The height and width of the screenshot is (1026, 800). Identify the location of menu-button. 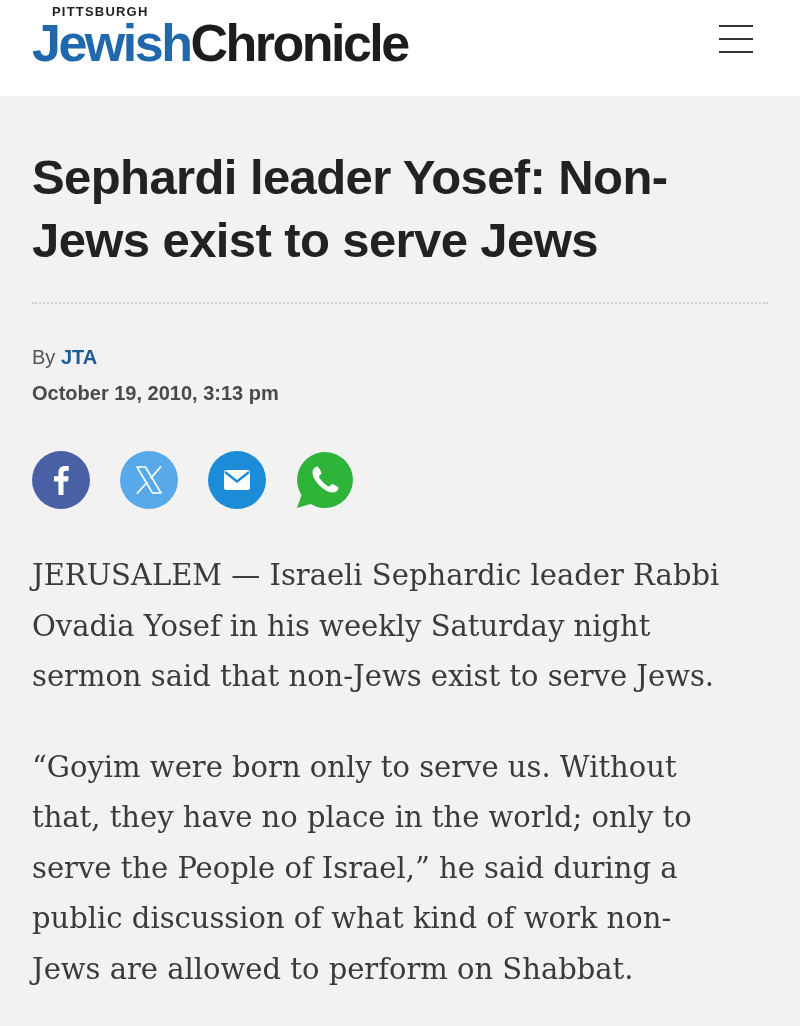
(736, 39).